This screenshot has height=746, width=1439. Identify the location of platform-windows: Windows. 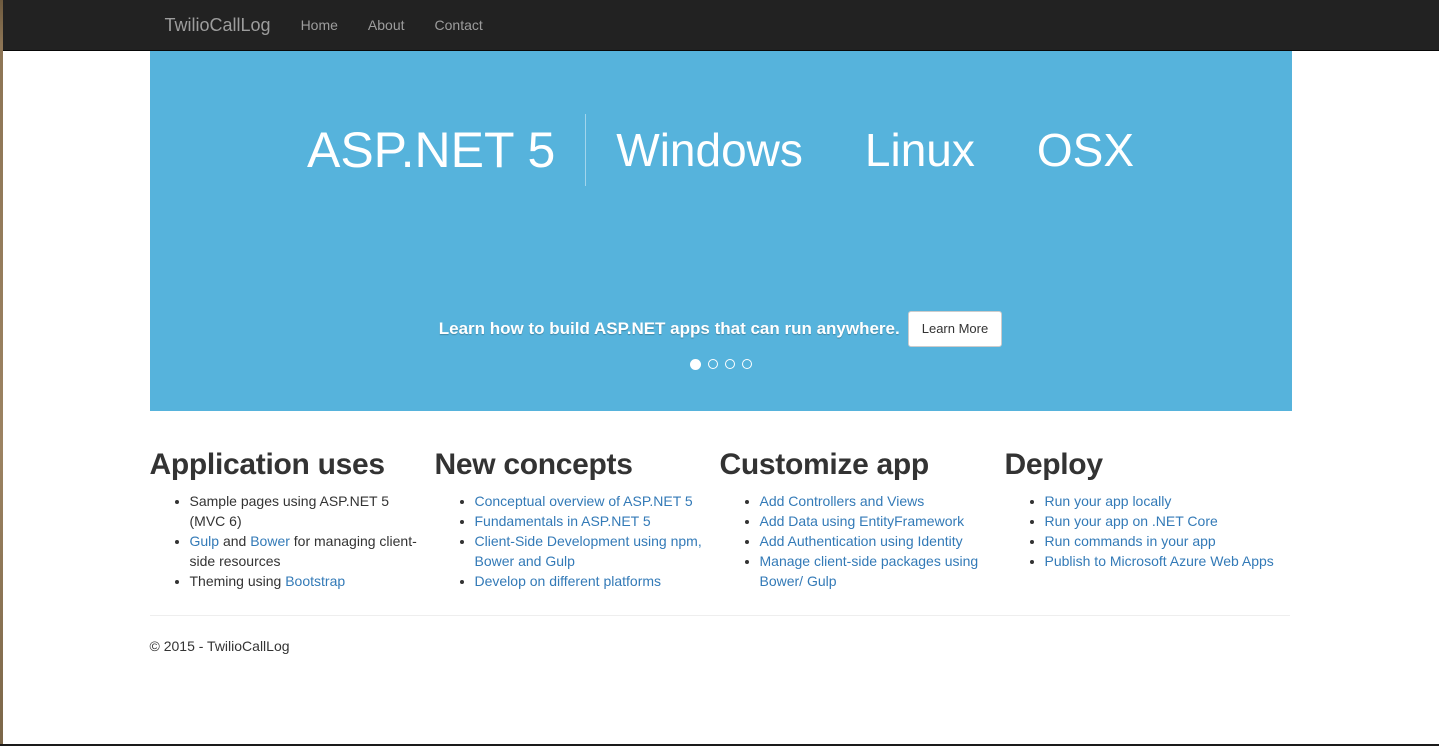
(709, 150).